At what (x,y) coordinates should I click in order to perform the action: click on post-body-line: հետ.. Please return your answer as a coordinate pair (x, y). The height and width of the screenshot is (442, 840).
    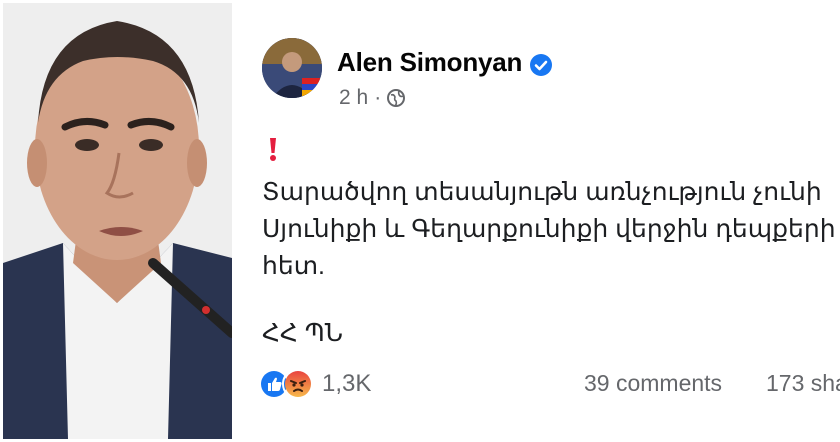
    Looking at the image, I should click on (293, 266).